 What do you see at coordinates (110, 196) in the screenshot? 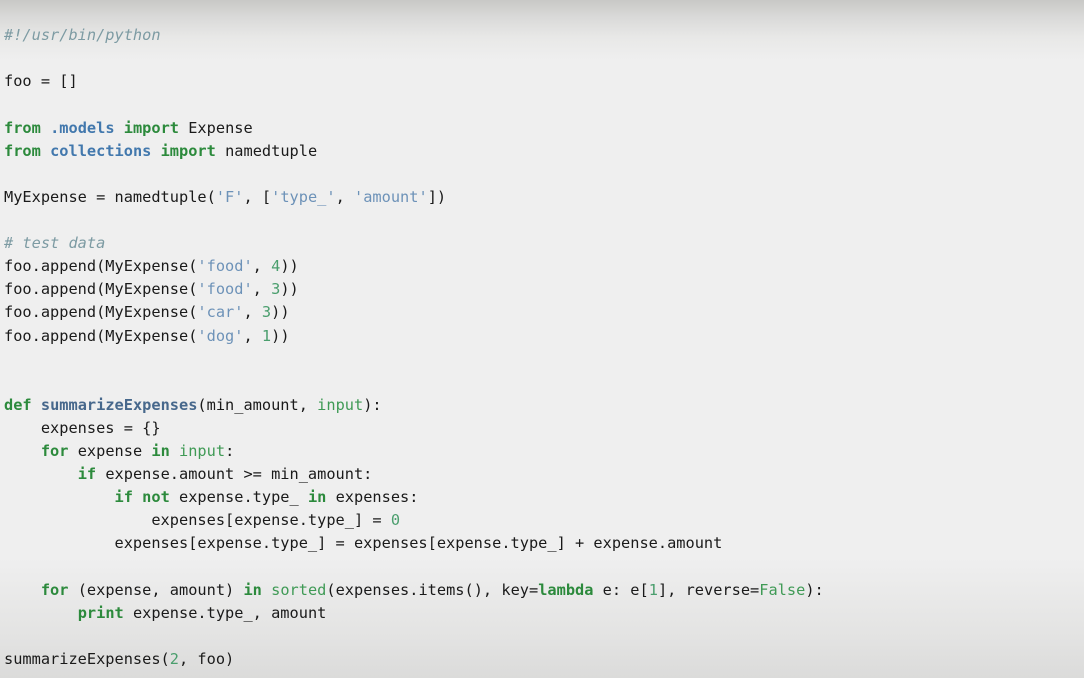
I see `code-token-pl: MyExpense = namedtuple(` at bounding box center [110, 196].